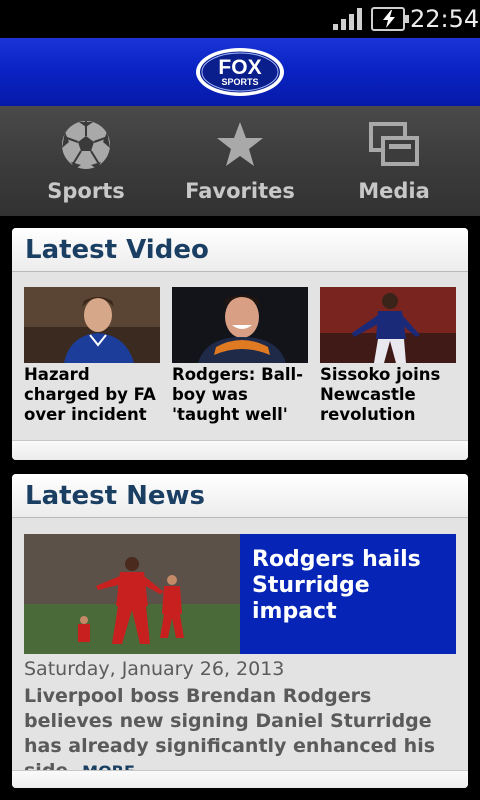  I want to click on nav-label-favorites: Favorites, so click(240, 191).